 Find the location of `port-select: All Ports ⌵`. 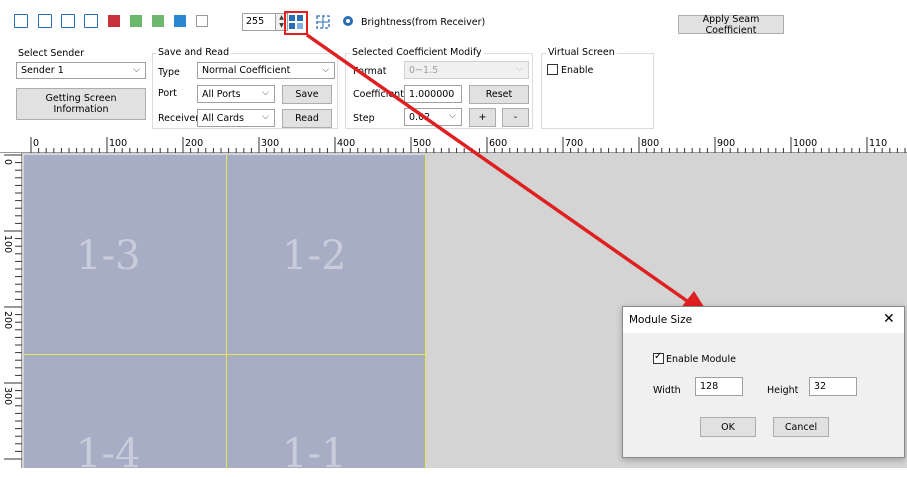

port-select: All Ports ⌵ is located at coordinates (236, 94).